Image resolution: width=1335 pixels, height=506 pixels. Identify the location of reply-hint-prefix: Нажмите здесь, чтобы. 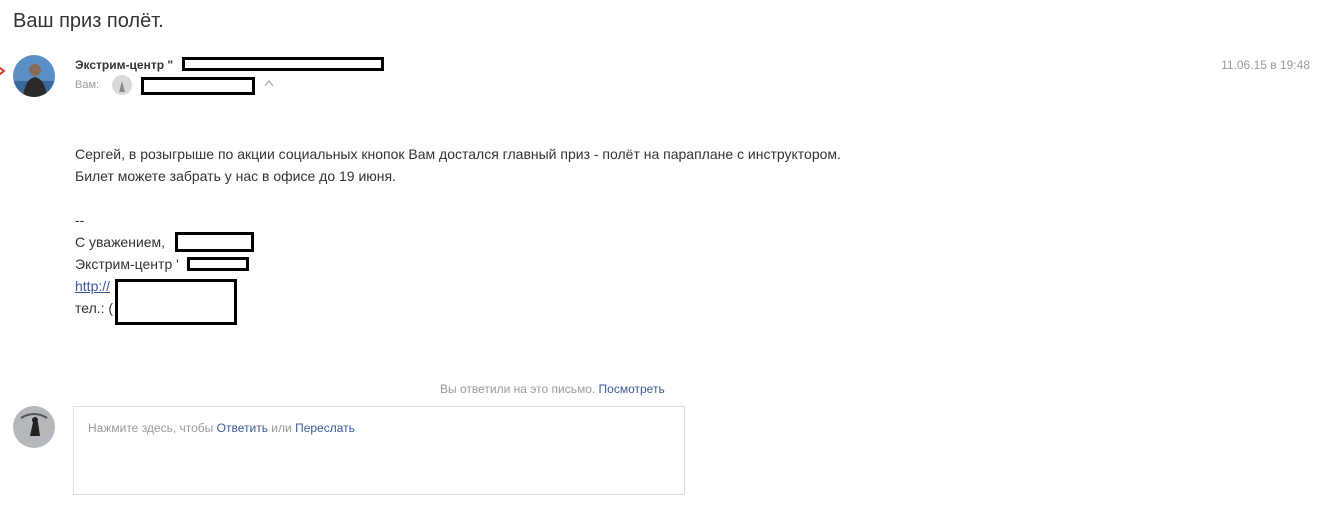
(151, 428).